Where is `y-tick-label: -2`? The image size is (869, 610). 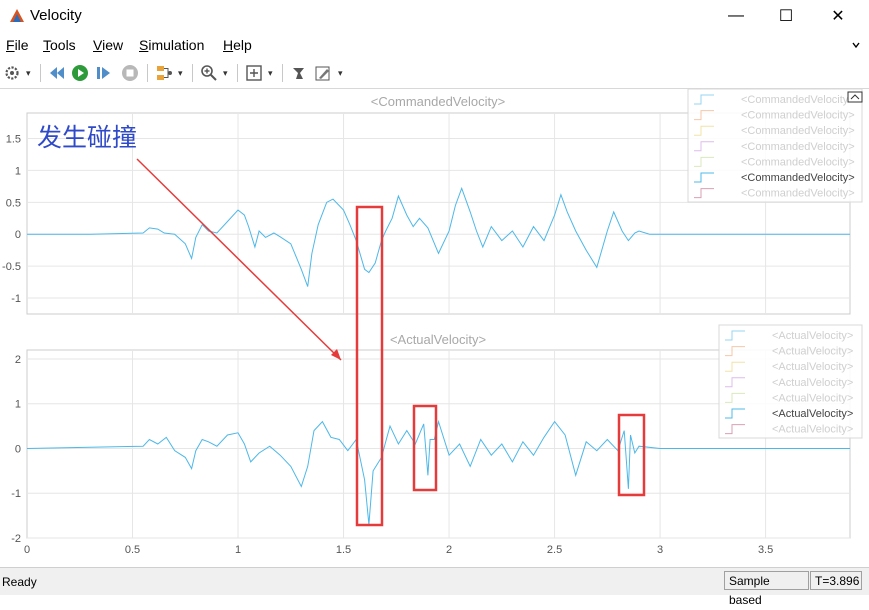
y-tick-label: -2 is located at coordinates (16, 539).